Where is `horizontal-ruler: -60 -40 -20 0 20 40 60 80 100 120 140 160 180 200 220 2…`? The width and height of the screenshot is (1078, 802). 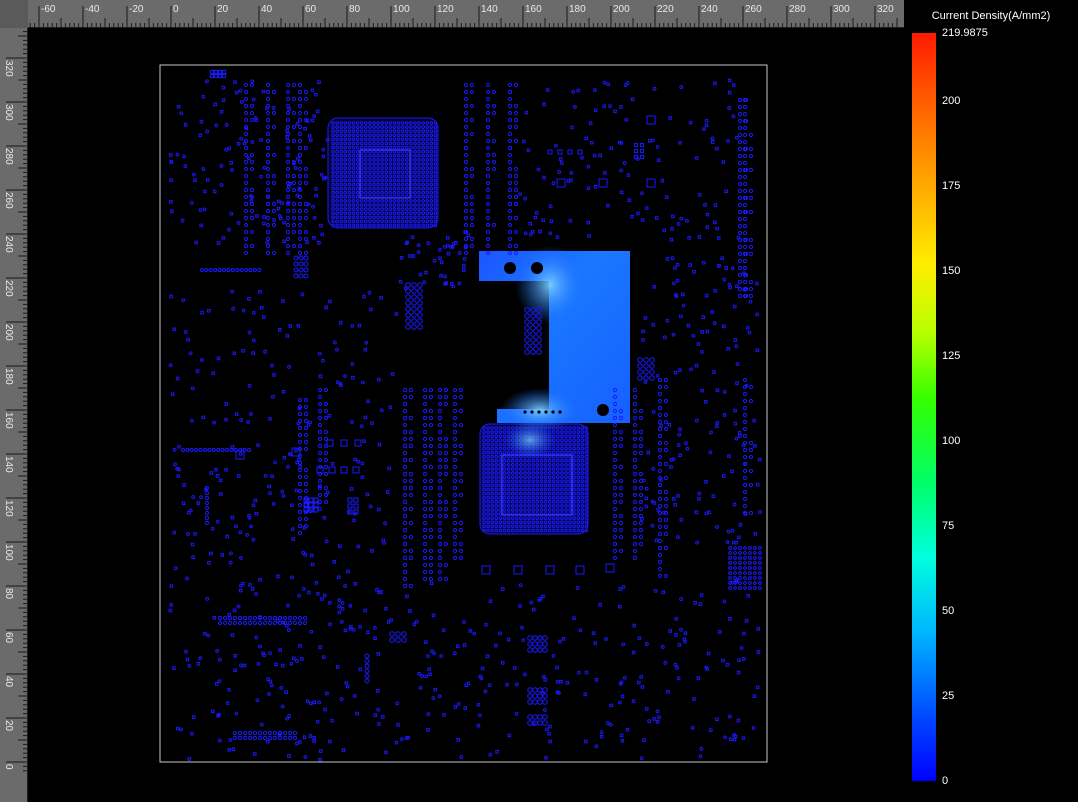 horizontal-ruler: -60 -40 -20 0 20 40 60 80 100 120 140 160 180 200 220 2… is located at coordinates (452, 14).